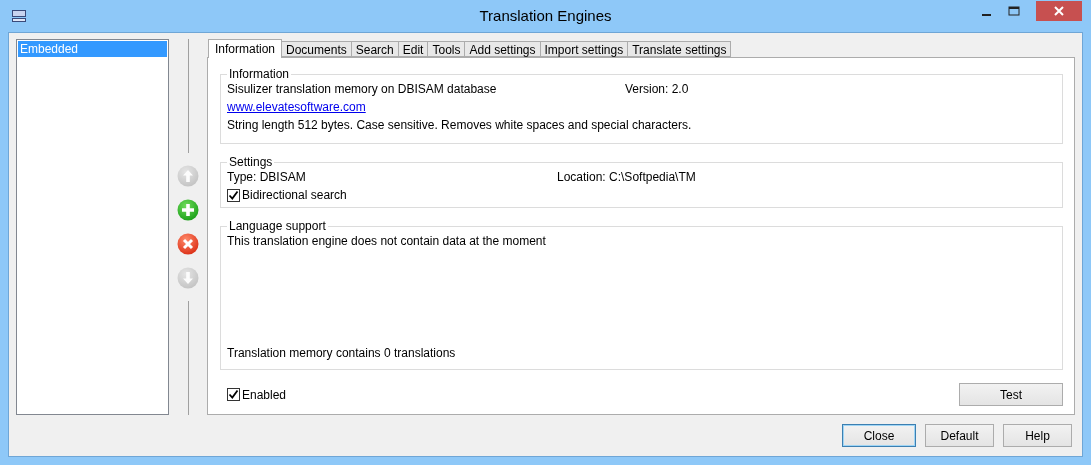 The height and width of the screenshot is (465, 1091). Describe the element at coordinates (502, 49) in the screenshot. I see `tab: Add settings` at that location.